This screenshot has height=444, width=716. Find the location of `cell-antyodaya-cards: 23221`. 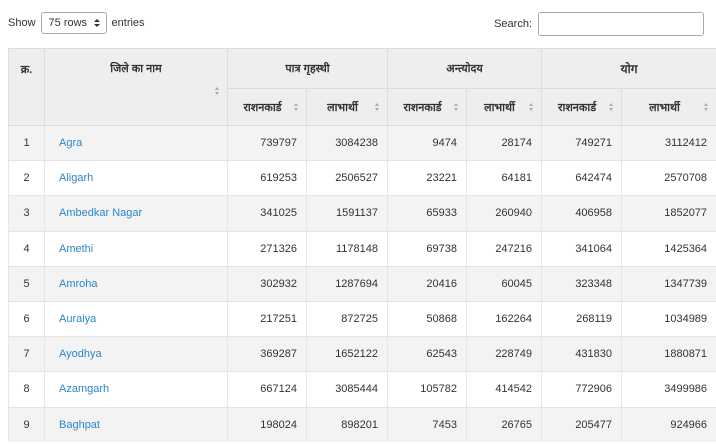

cell-antyodaya-cards: 23221 is located at coordinates (427, 178).